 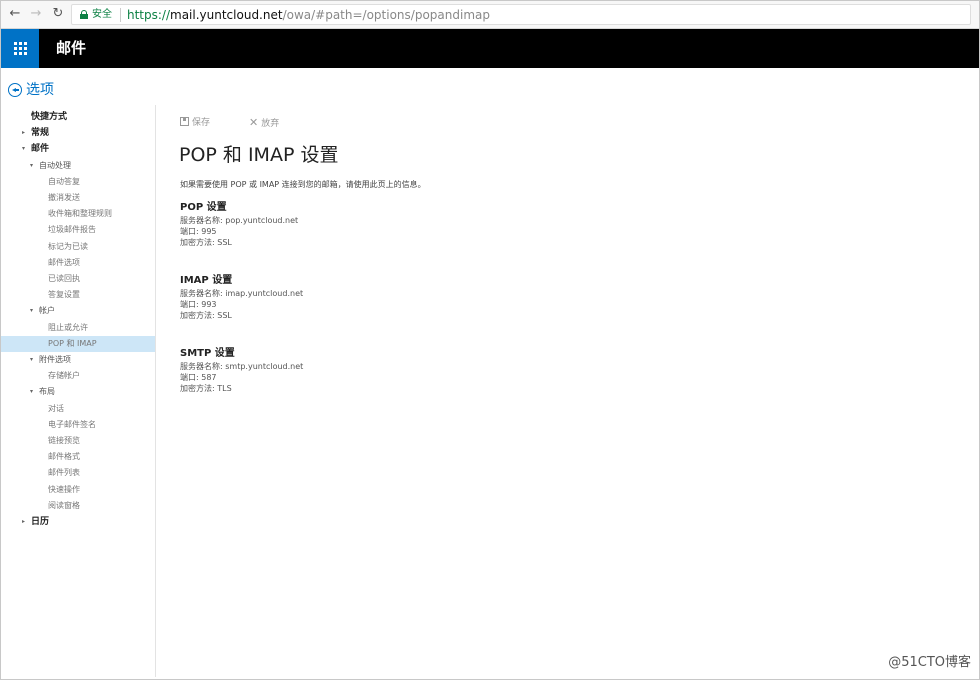 What do you see at coordinates (72, 343) in the screenshot?
I see `sidebar-item-label: POP 和 IMAP` at bounding box center [72, 343].